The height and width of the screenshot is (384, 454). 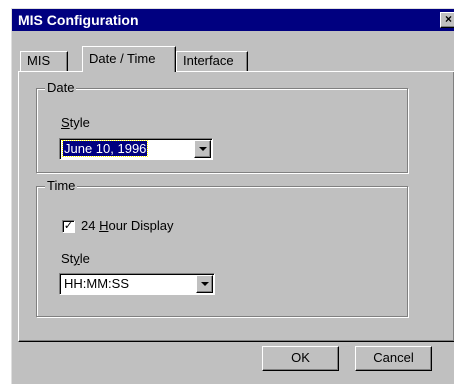 What do you see at coordinates (75, 258) in the screenshot?
I see `time-style-label: Style` at bounding box center [75, 258].